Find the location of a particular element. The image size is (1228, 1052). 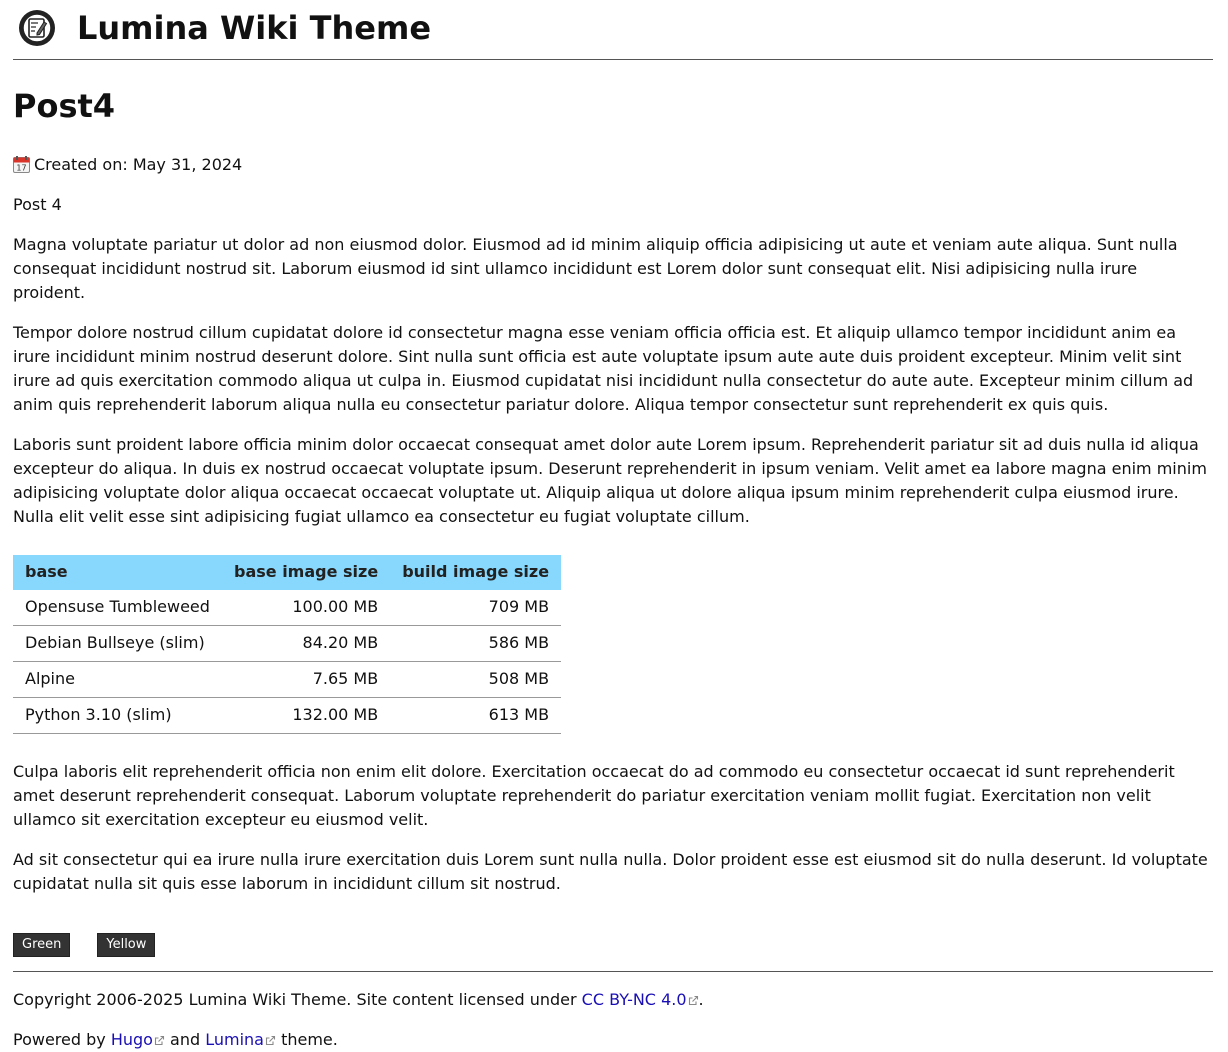

created-date: 17 Created on: May 31, 2024 is located at coordinates (613, 165).